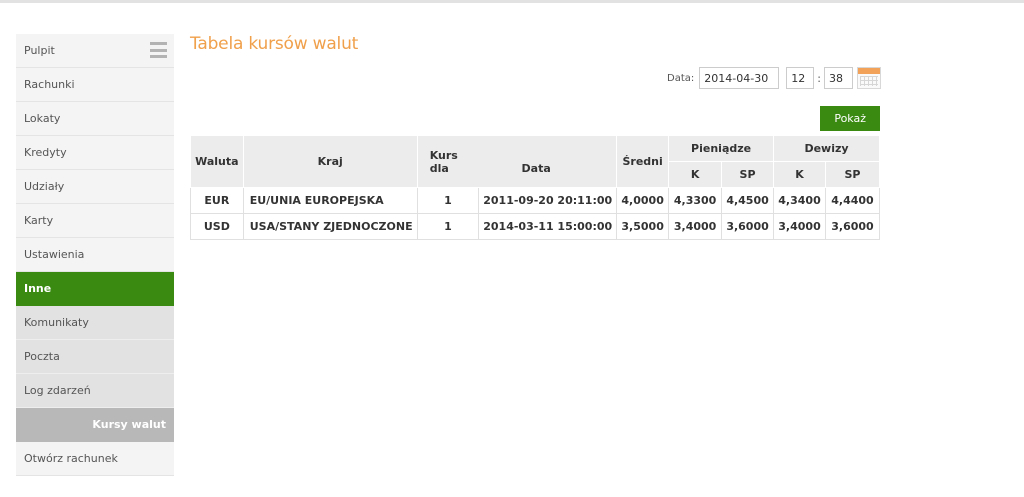 Image resolution: width=1024 pixels, height=497 pixels. What do you see at coordinates (536, 168) in the screenshot?
I see `col-header-date: Data` at bounding box center [536, 168].